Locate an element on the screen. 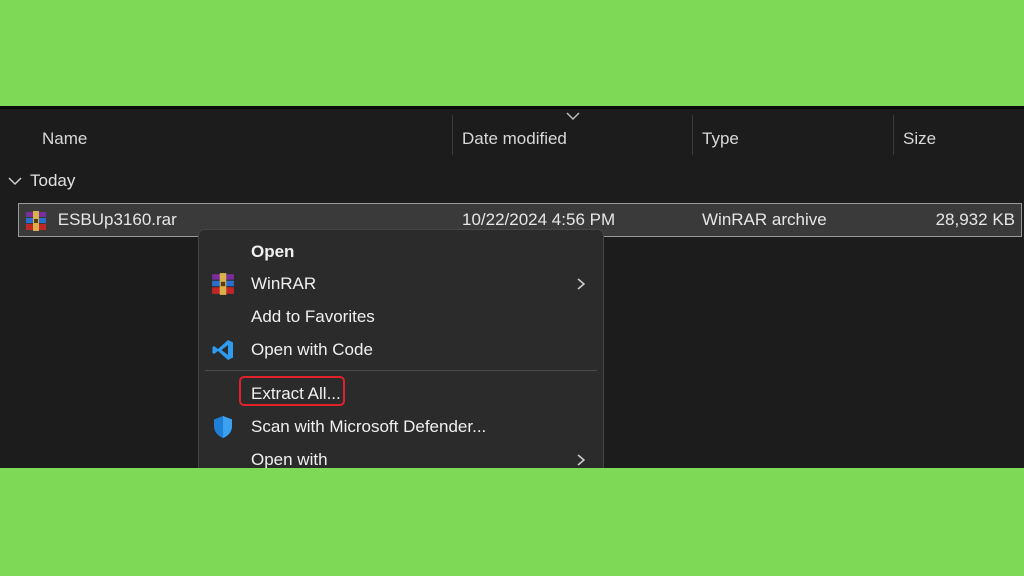 Image resolution: width=1024 pixels, height=576 pixels. column-header-date-modified: Date modified is located at coordinates (572, 139).